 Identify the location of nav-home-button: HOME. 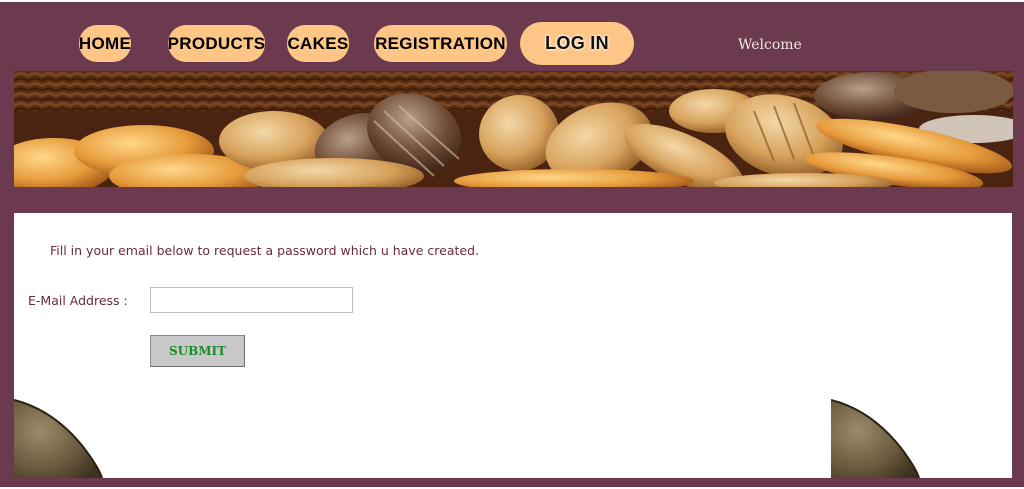
(105, 43).